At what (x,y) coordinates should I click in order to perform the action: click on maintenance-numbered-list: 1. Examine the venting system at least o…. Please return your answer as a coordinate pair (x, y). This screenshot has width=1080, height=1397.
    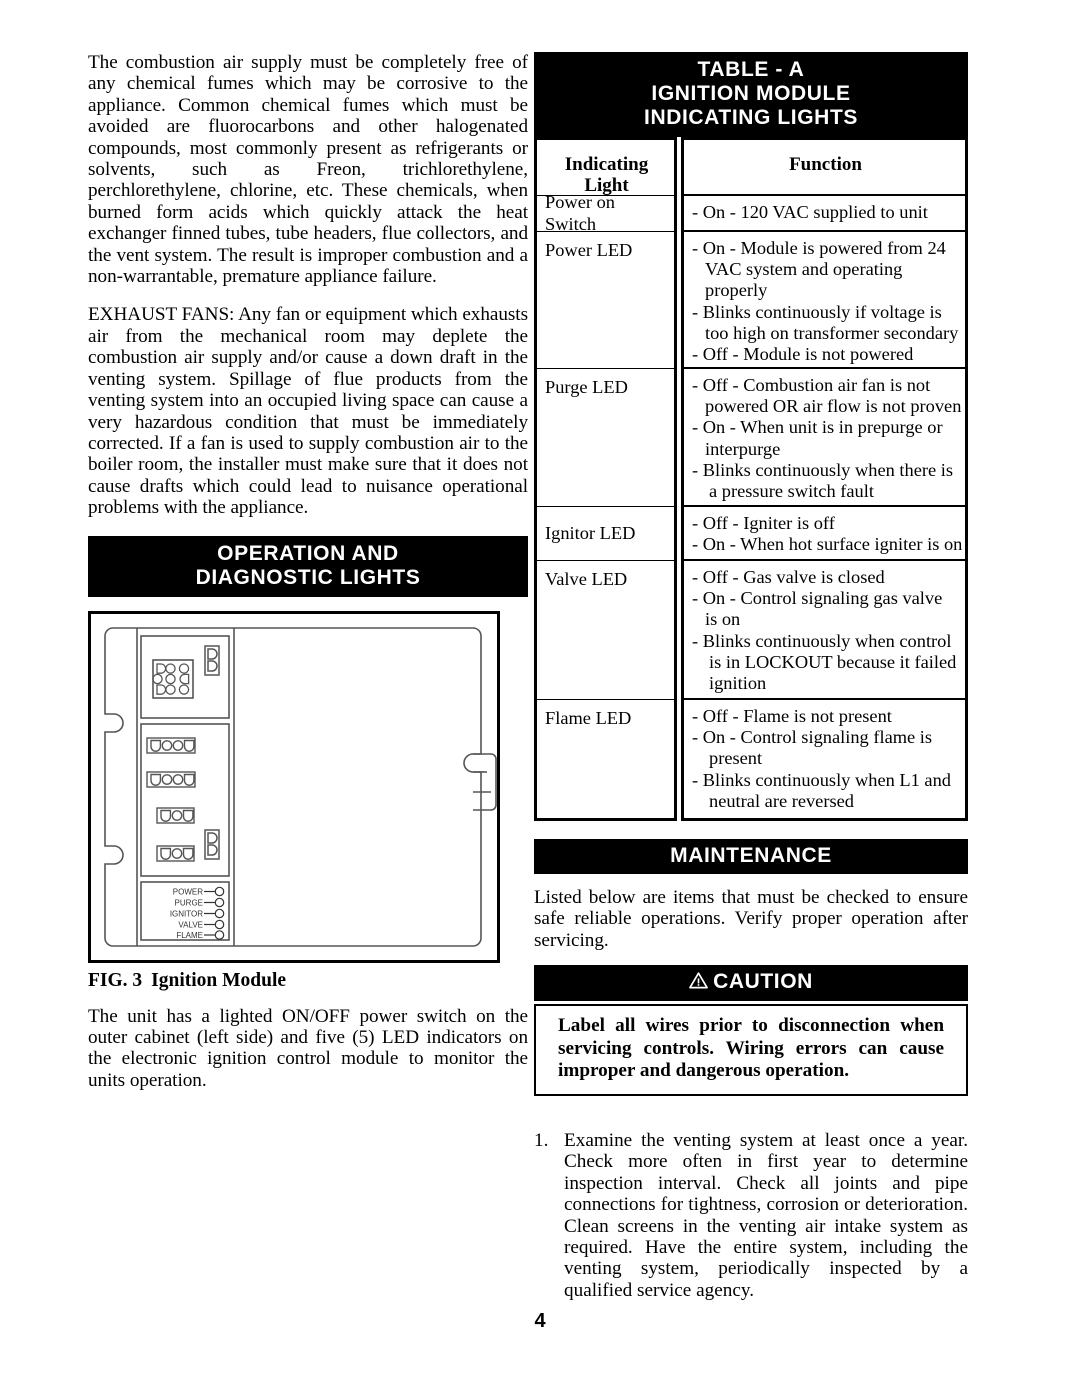
    Looking at the image, I should click on (751, 1215).